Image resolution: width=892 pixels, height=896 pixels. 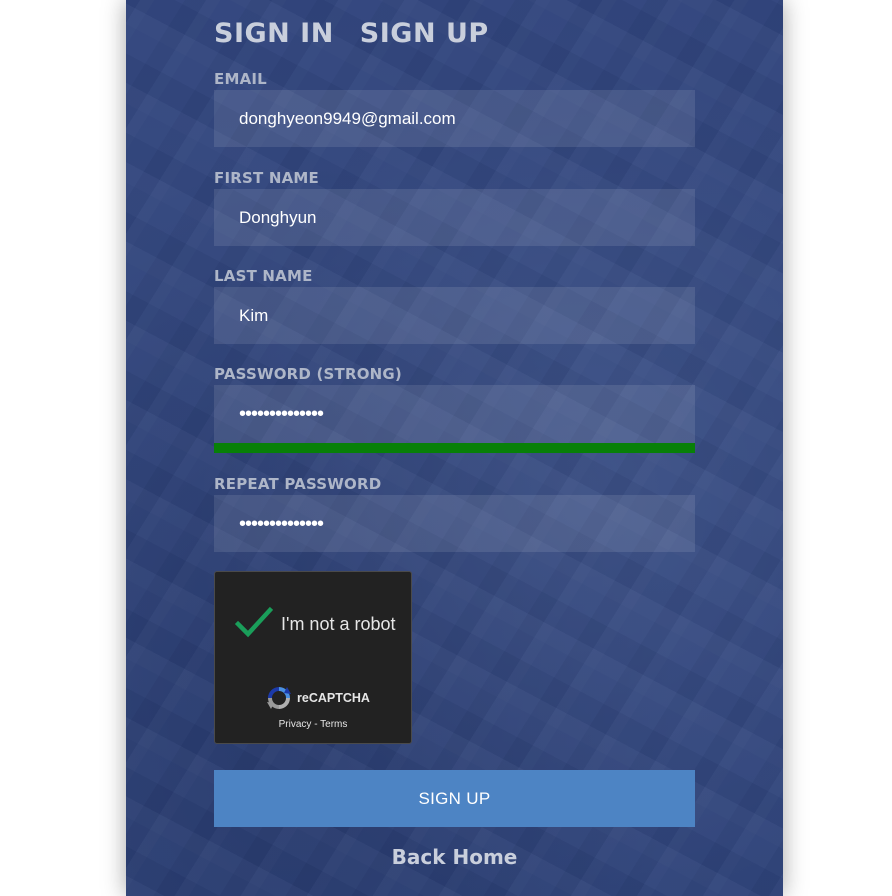 I want to click on captcha-brand: reCAPTCHA, so click(x=333, y=698).